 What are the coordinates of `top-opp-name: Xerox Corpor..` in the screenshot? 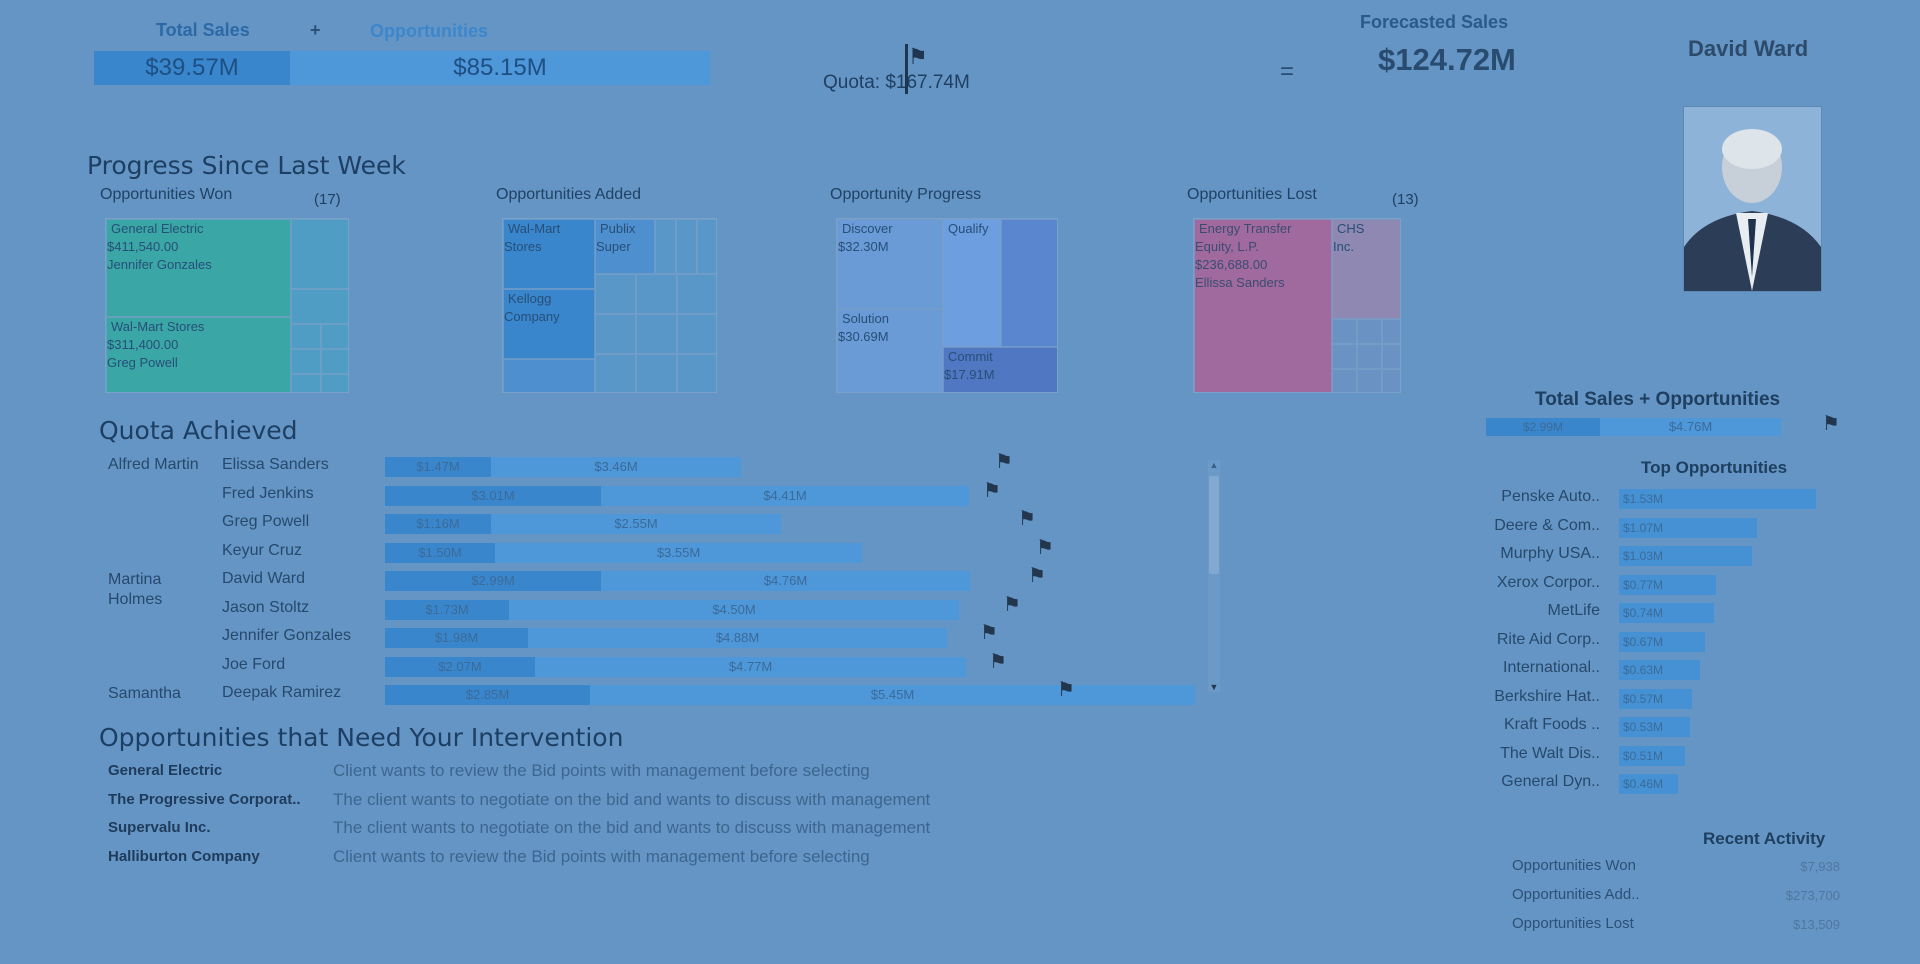 It's located at (1545, 583).